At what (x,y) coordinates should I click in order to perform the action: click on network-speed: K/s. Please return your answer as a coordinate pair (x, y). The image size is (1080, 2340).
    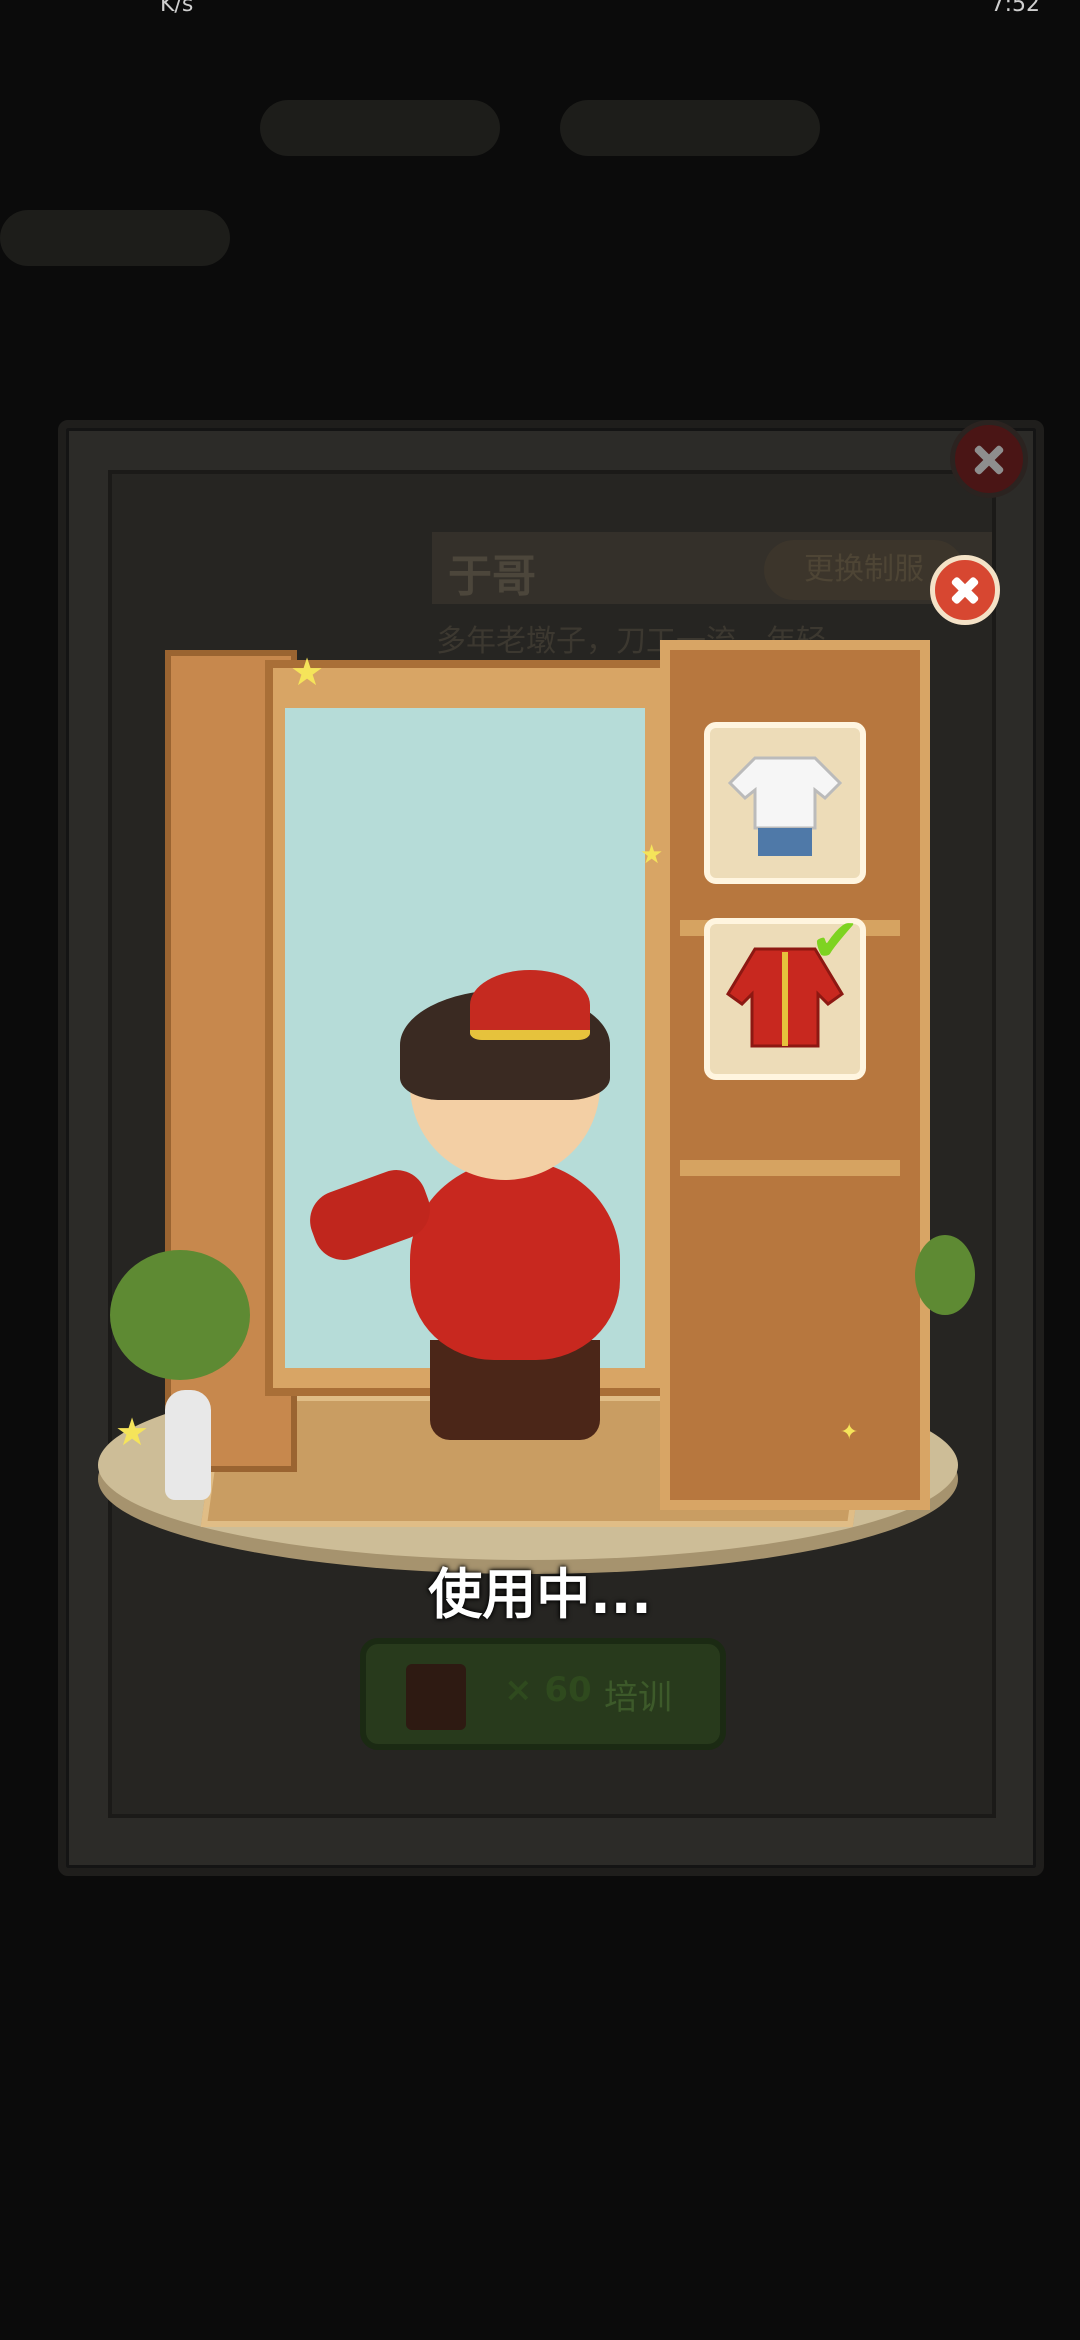
    Looking at the image, I should click on (177, 8).